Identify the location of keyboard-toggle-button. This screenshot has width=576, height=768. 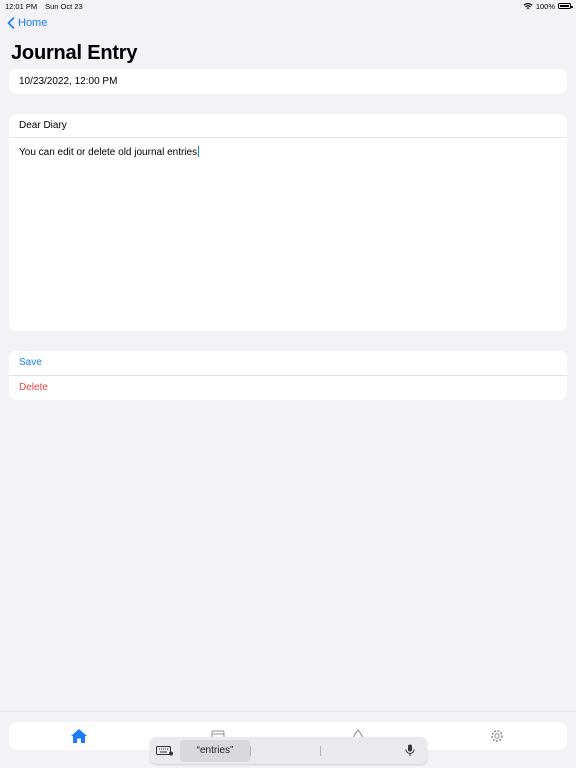
(165, 750).